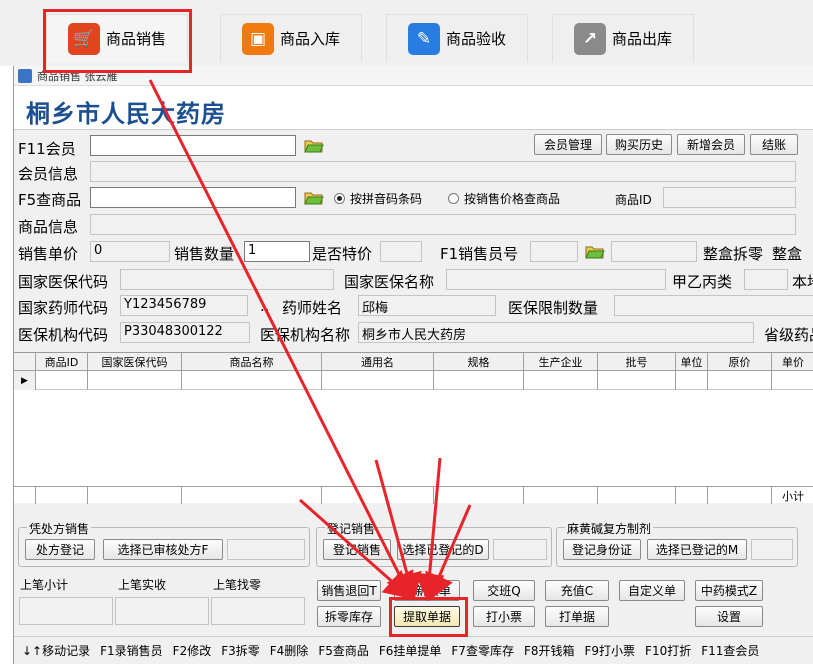  What do you see at coordinates (568, 144) in the screenshot?
I see `member-manage-button: 会员管理` at bounding box center [568, 144].